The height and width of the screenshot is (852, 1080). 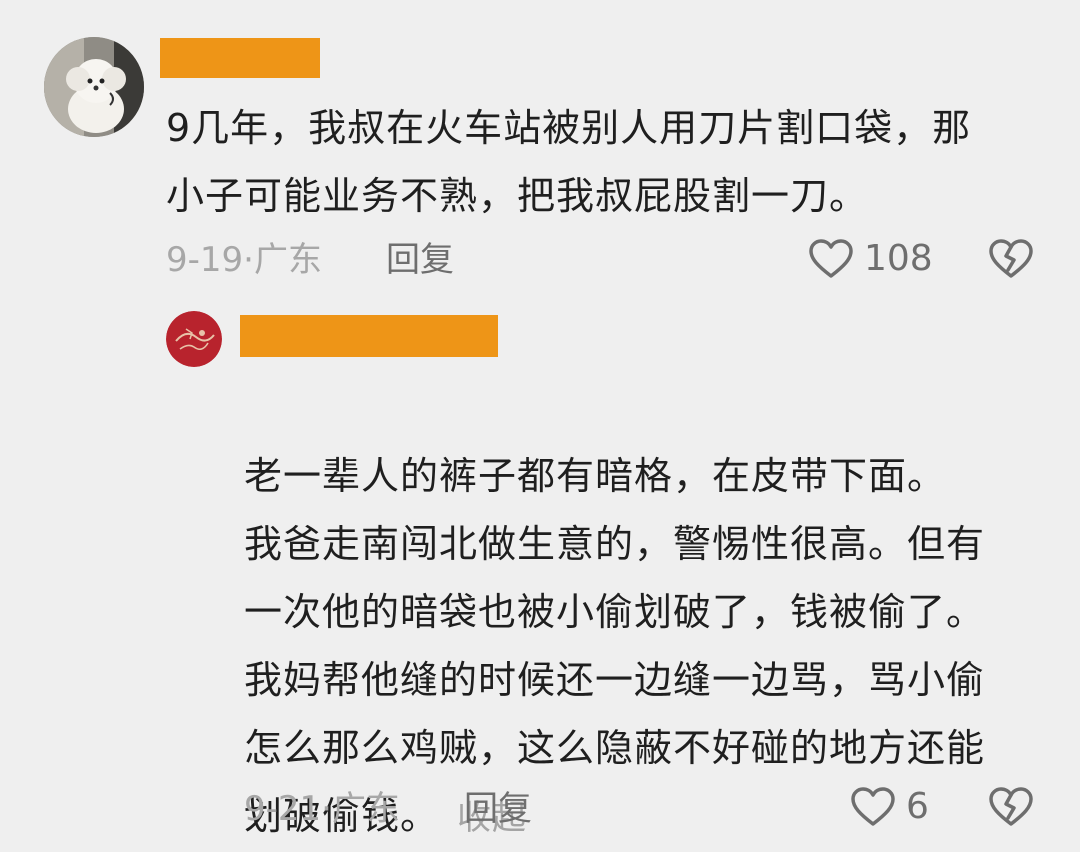 I want to click on red-pattern-avatar-image, so click(x=194, y=339).